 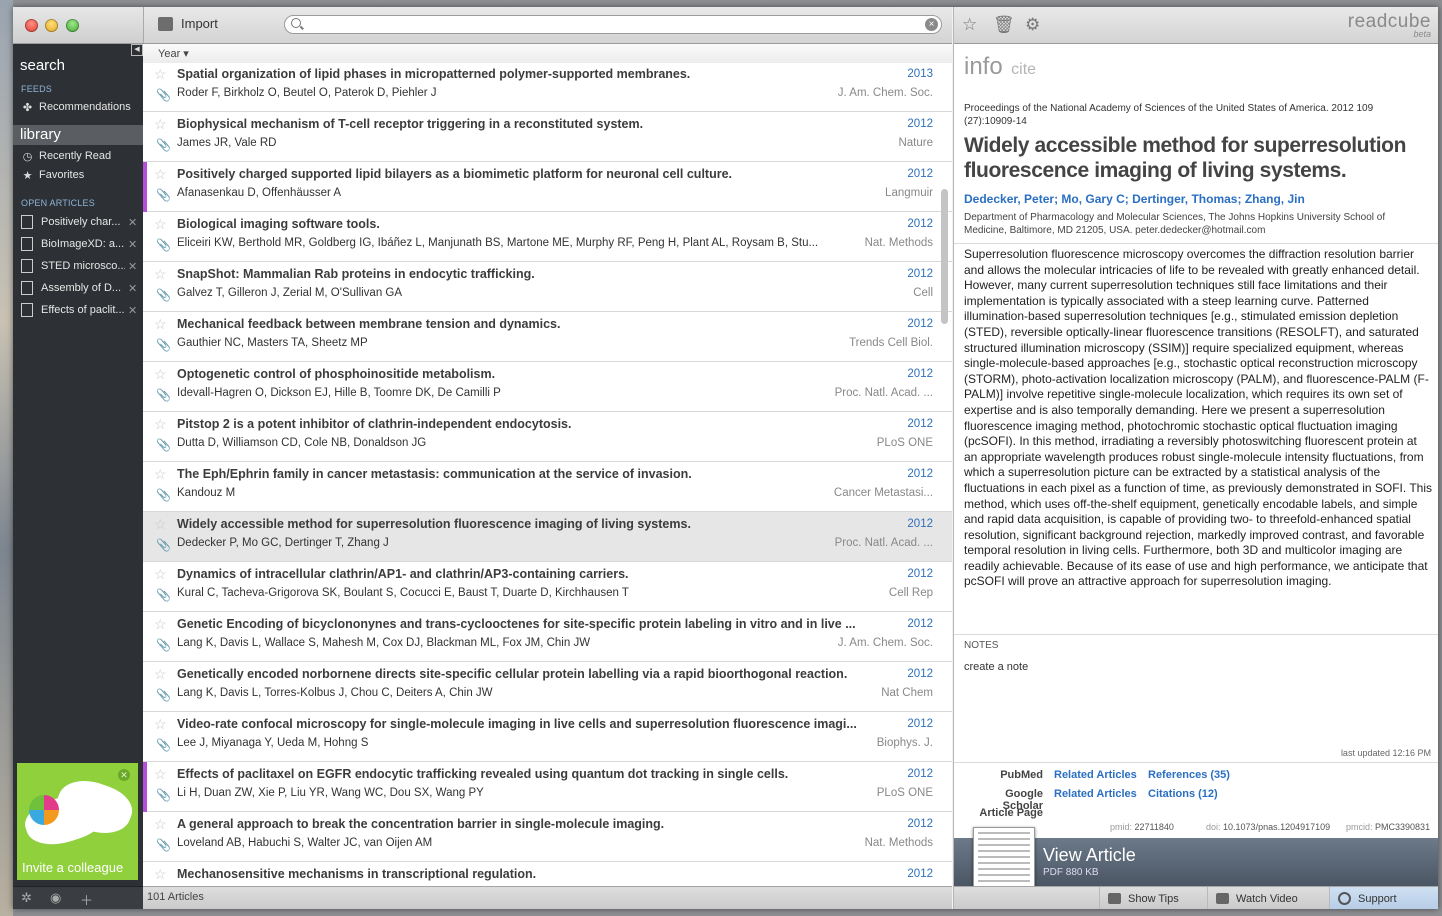 What do you see at coordinates (72, 25) in the screenshot?
I see `zoom-window-button` at bounding box center [72, 25].